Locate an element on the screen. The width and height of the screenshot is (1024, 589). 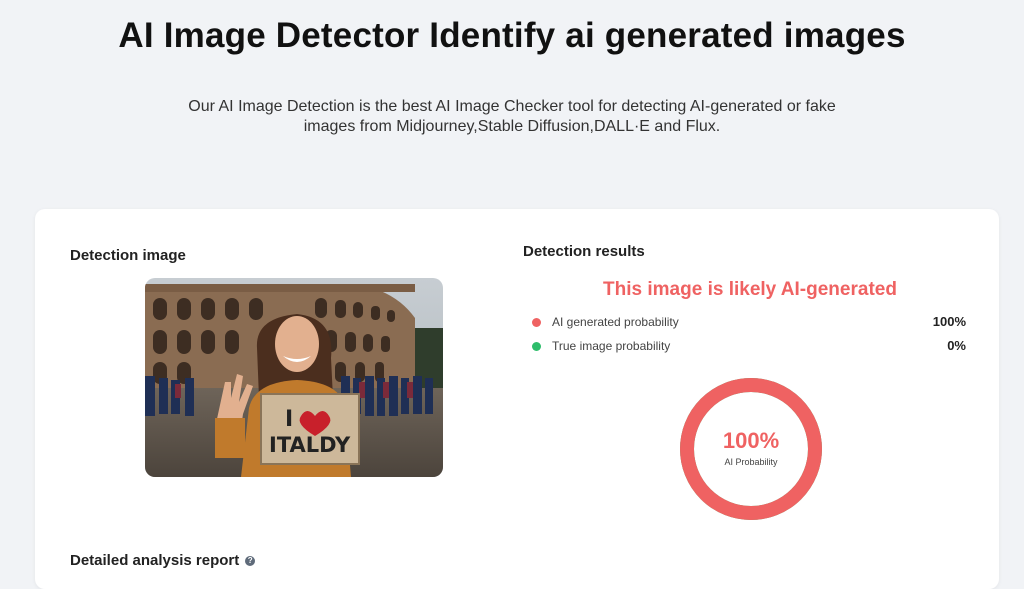
question-circle-icon: ? is located at coordinates (250, 561).